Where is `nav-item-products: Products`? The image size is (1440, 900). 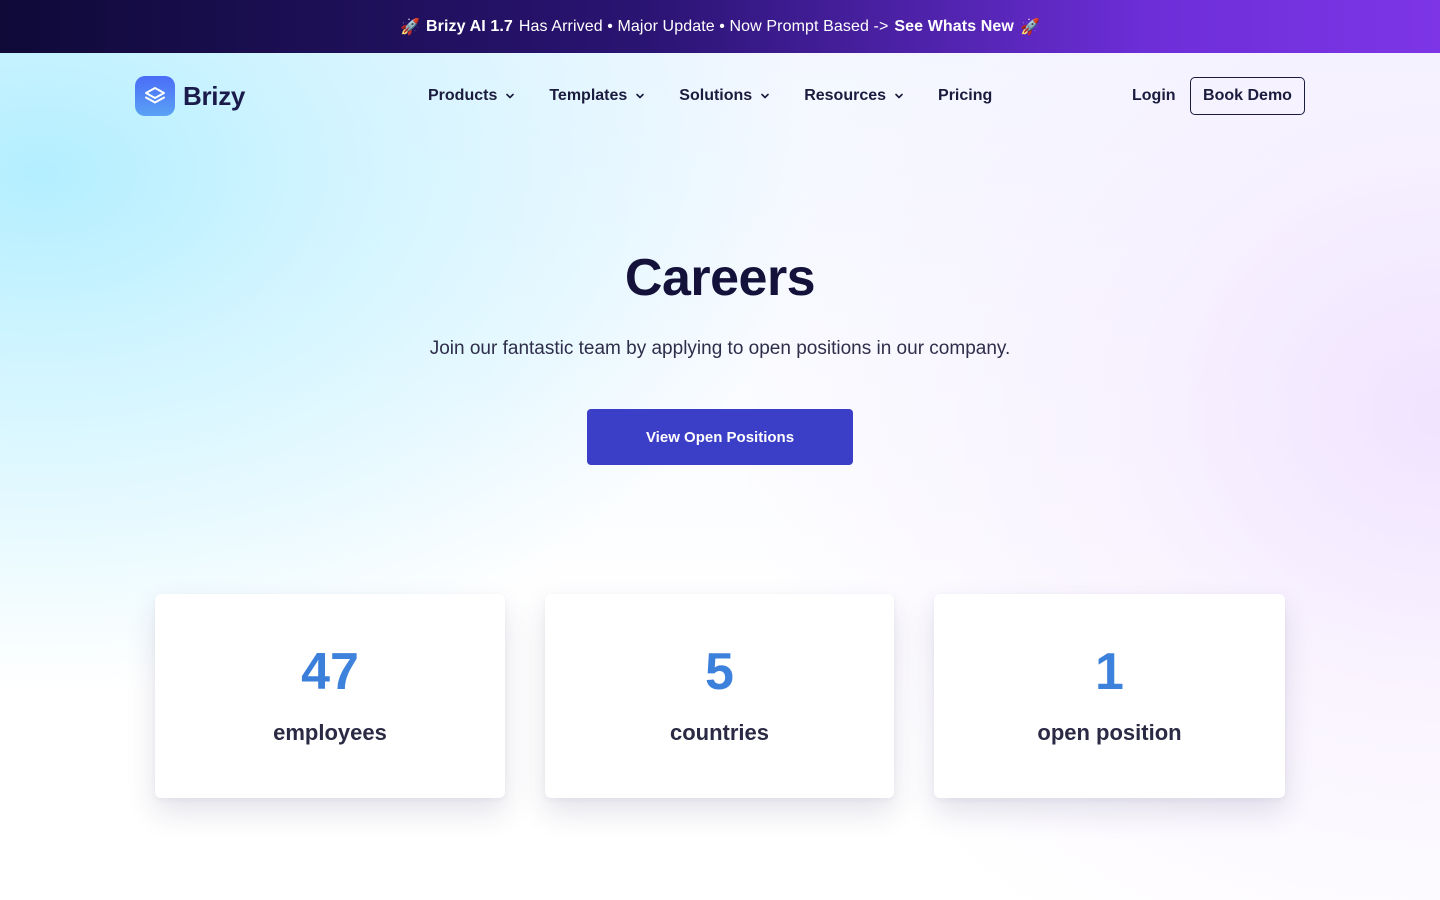
nav-item-products: Products is located at coordinates (471, 96).